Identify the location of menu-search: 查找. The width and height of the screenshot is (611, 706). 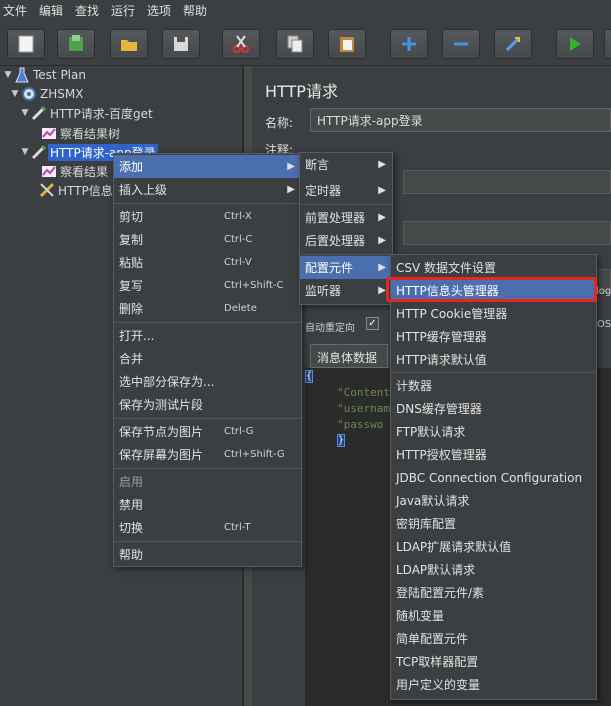
(90, 10).